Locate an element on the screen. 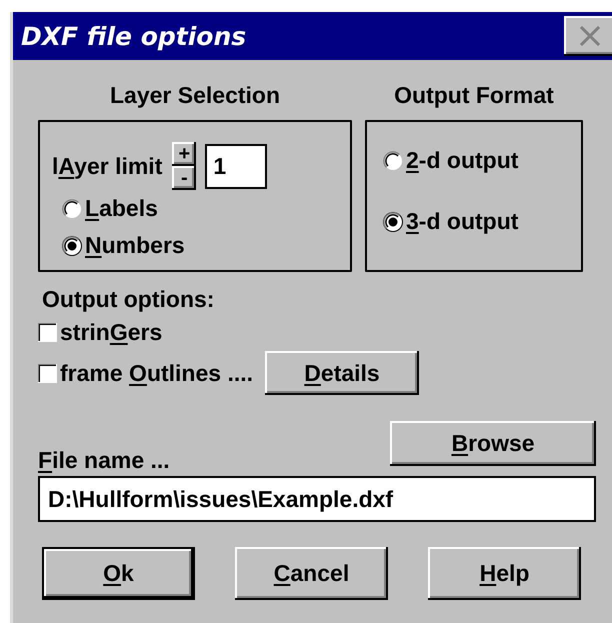 This screenshot has height=623, width=612. help-button: Help is located at coordinates (504, 573).